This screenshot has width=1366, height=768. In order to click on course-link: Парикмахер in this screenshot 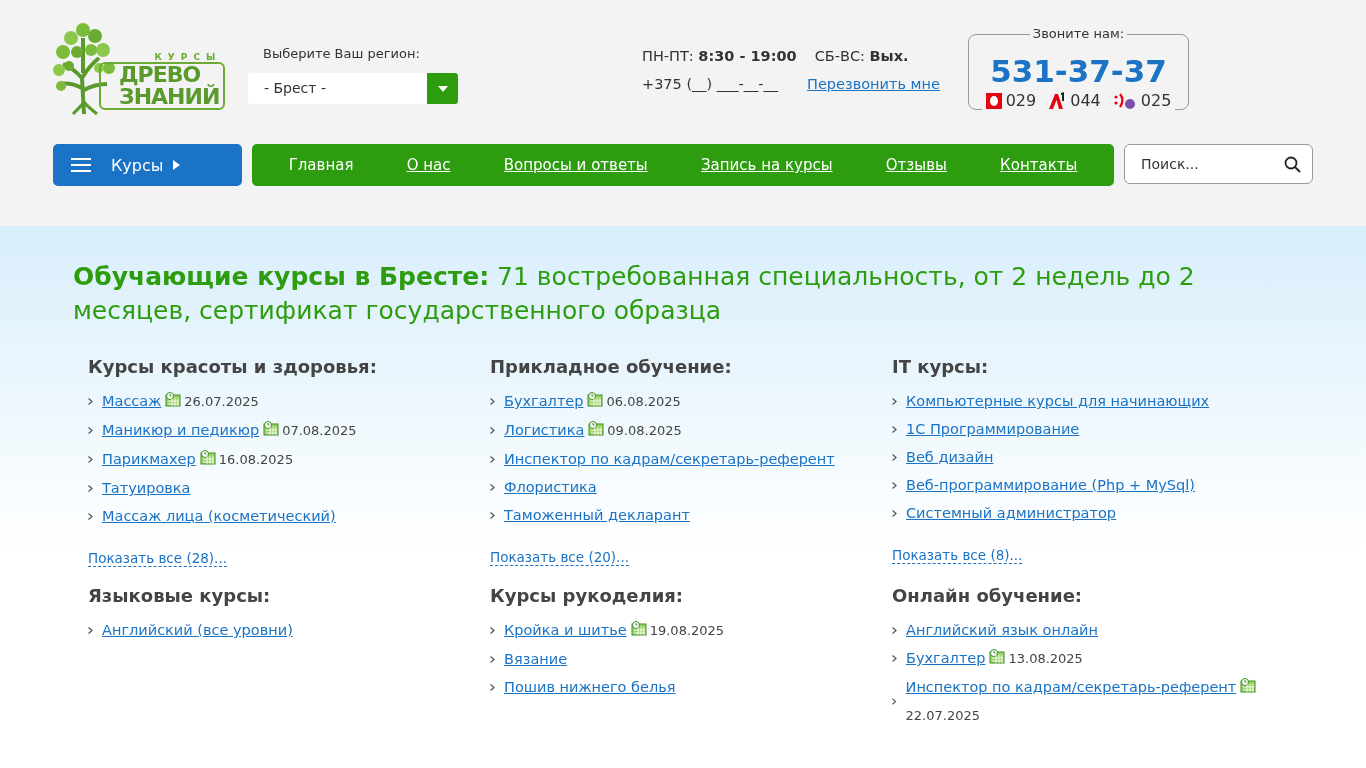, I will do `click(149, 459)`.